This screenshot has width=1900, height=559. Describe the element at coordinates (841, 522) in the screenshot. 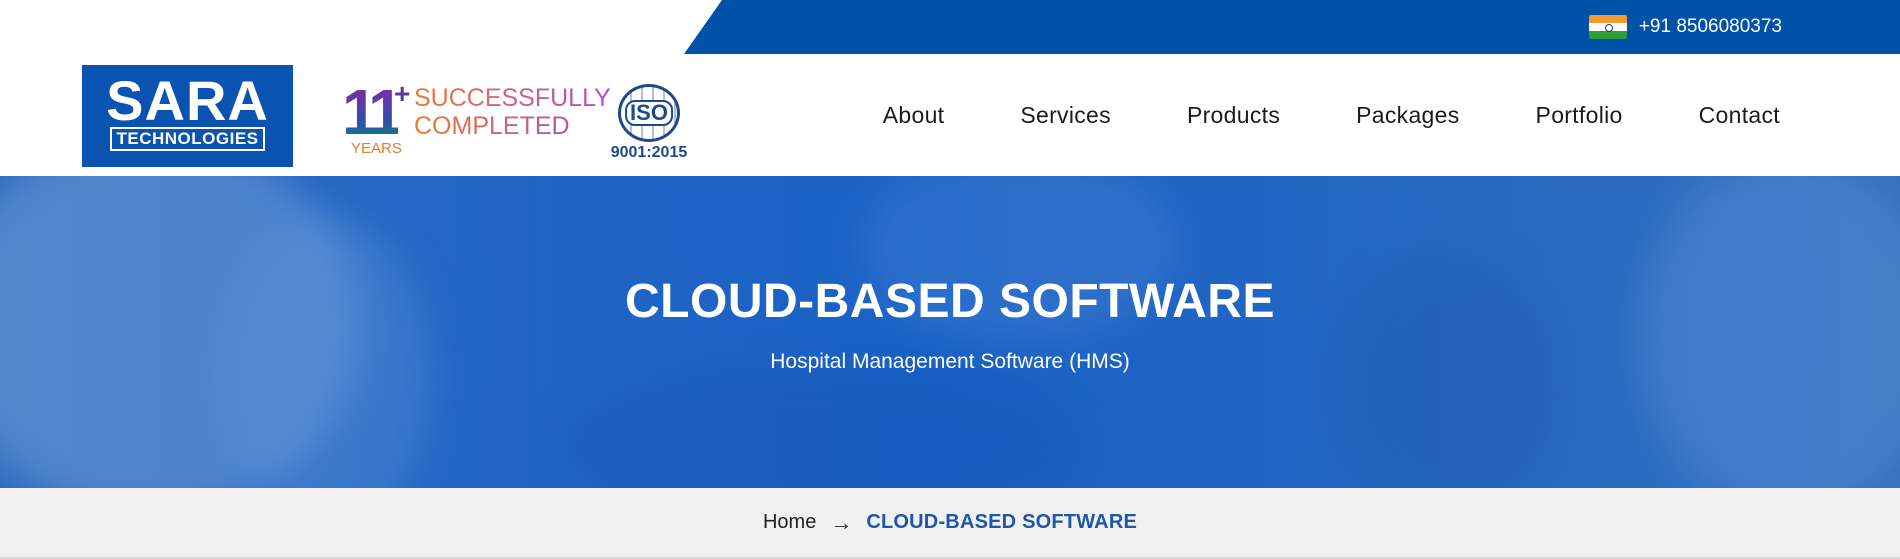

I see `arrow-right-icon: →` at that location.